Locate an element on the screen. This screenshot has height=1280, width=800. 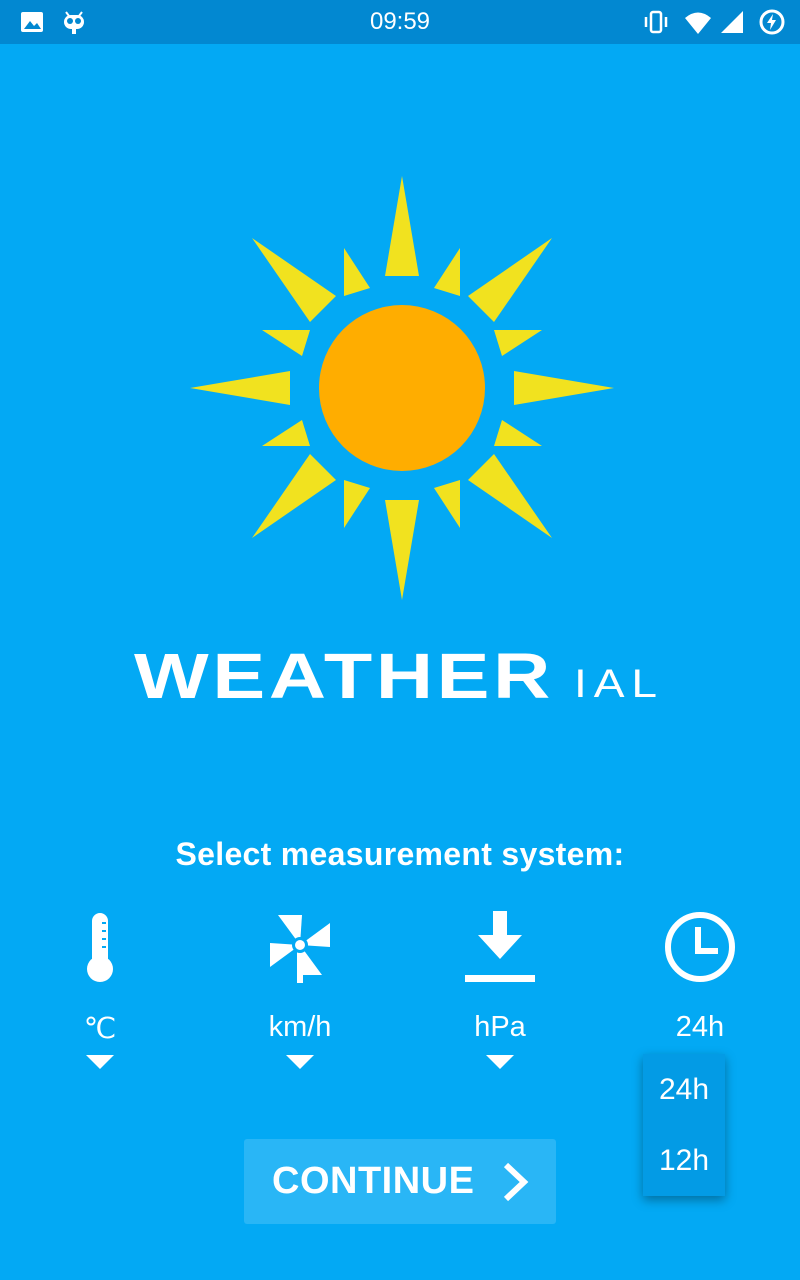
dropdown-option-12h: 12h is located at coordinates (684, 1161).